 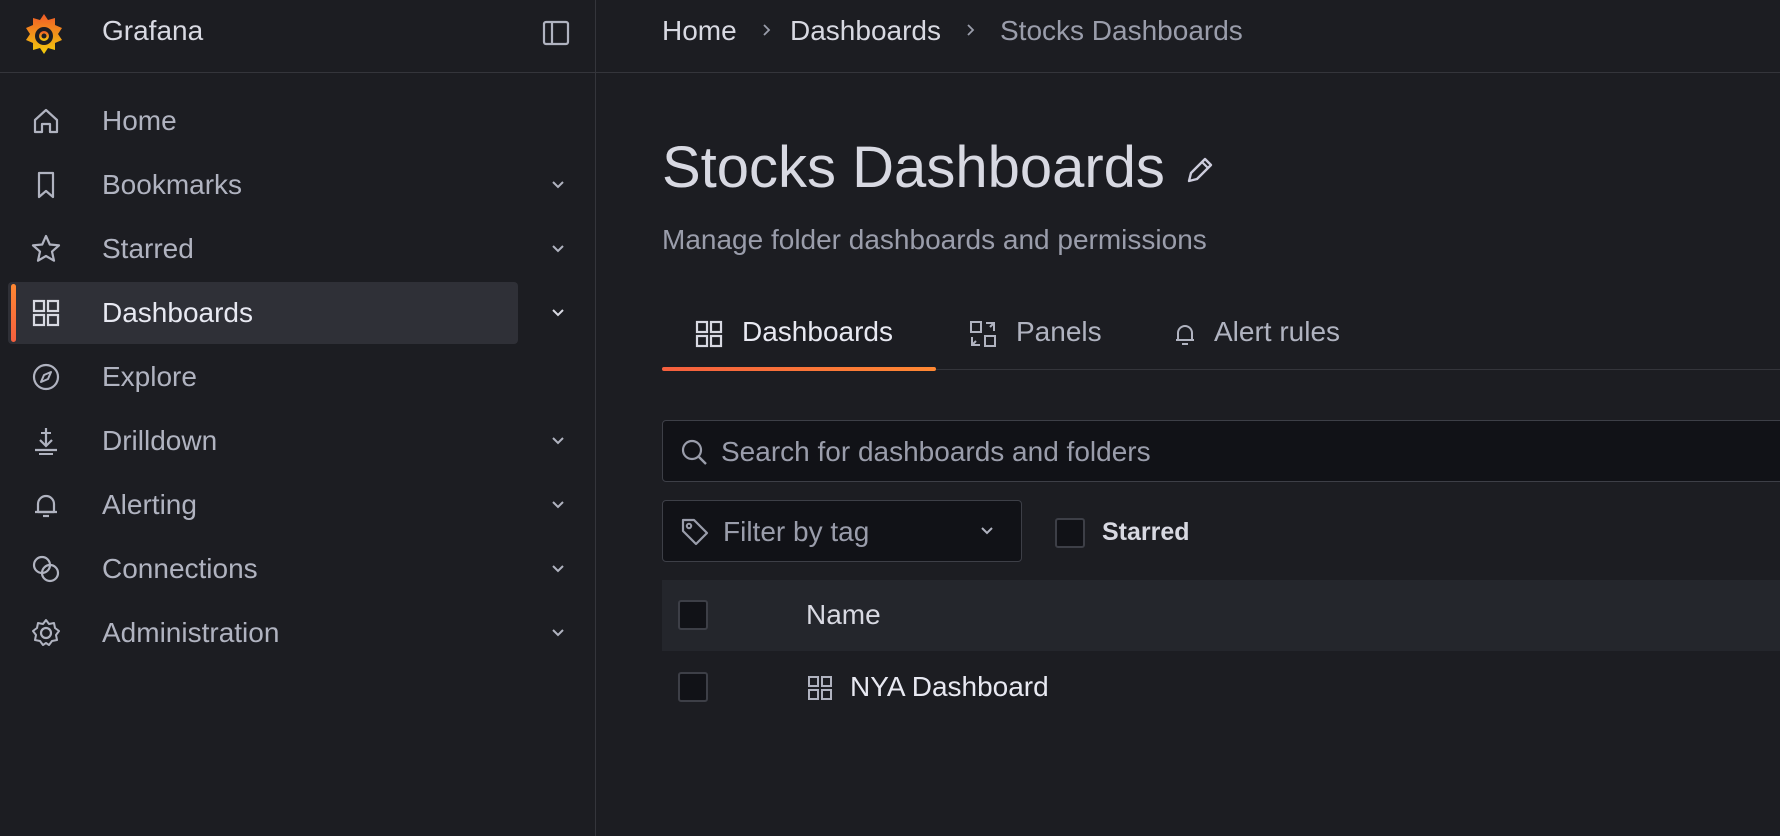 What do you see at coordinates (694, 452) in the screenshot?
I see `search-icon` at bounding box center [694, 452].